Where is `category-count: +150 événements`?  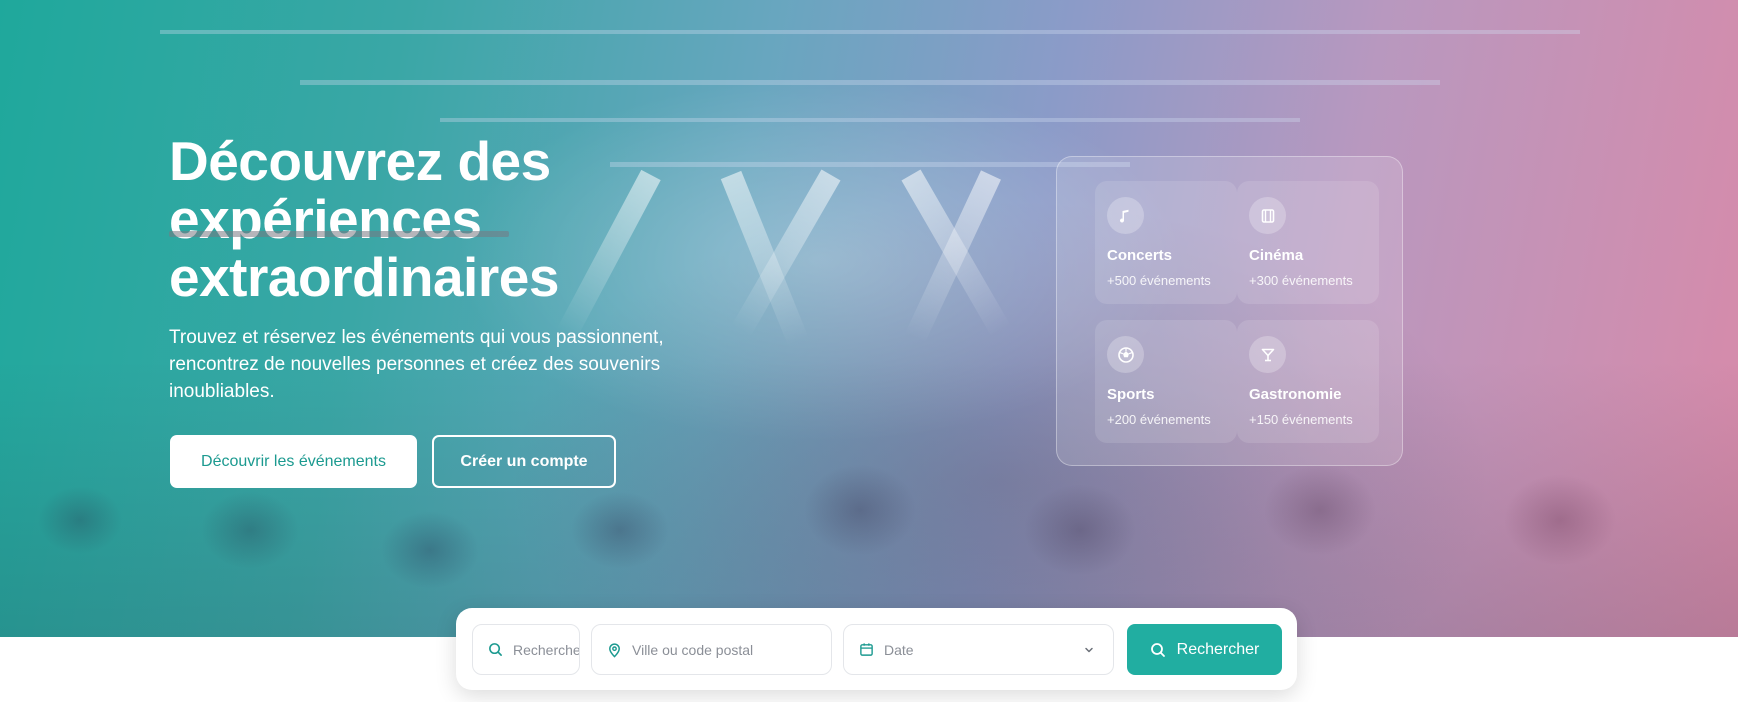 category-count: +150 événements is located at coordinates (1301, 419).